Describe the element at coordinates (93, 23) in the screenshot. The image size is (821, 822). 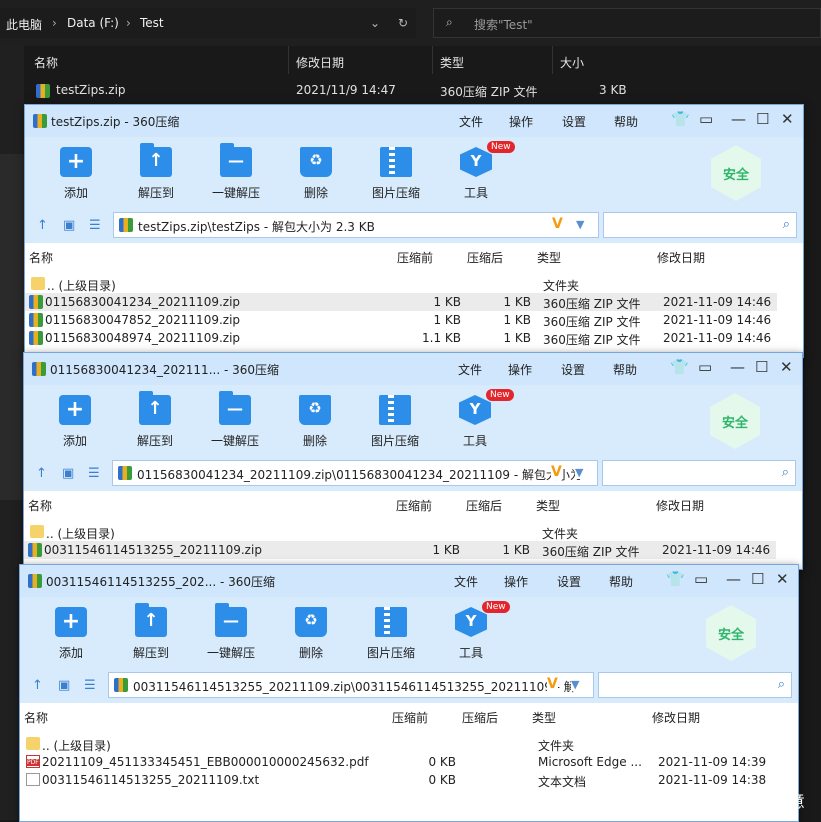
I see `breadcrumb-drive: Data (F:)` at that location.